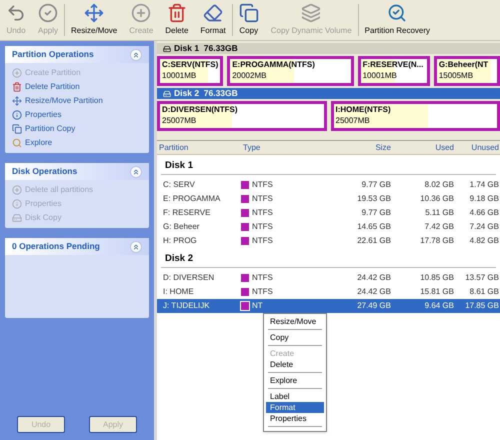  I want to click on table-row: F: RESERVE NTFS 9.77 GB 5.11 GB 4.66 GB, so click(328, 213).